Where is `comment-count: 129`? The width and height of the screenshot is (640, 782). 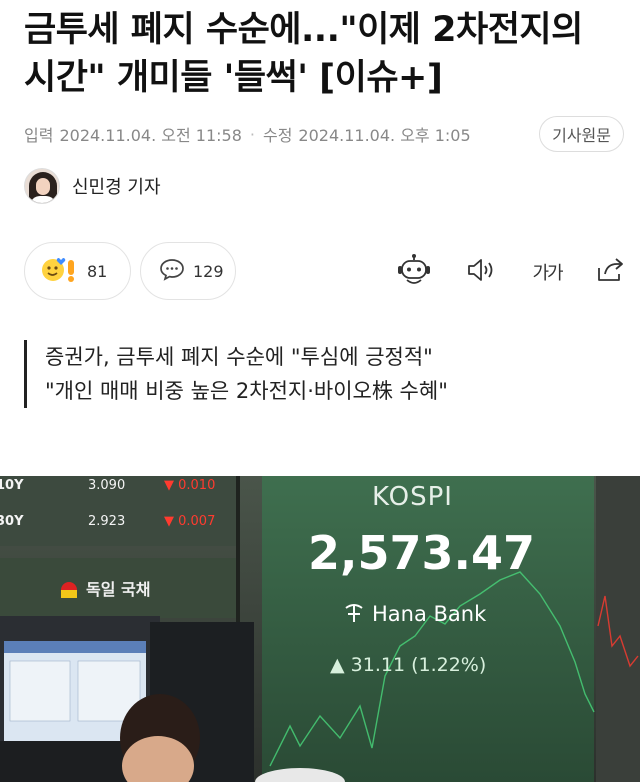 comment-count: 129 is located at coordinates (208, 271).